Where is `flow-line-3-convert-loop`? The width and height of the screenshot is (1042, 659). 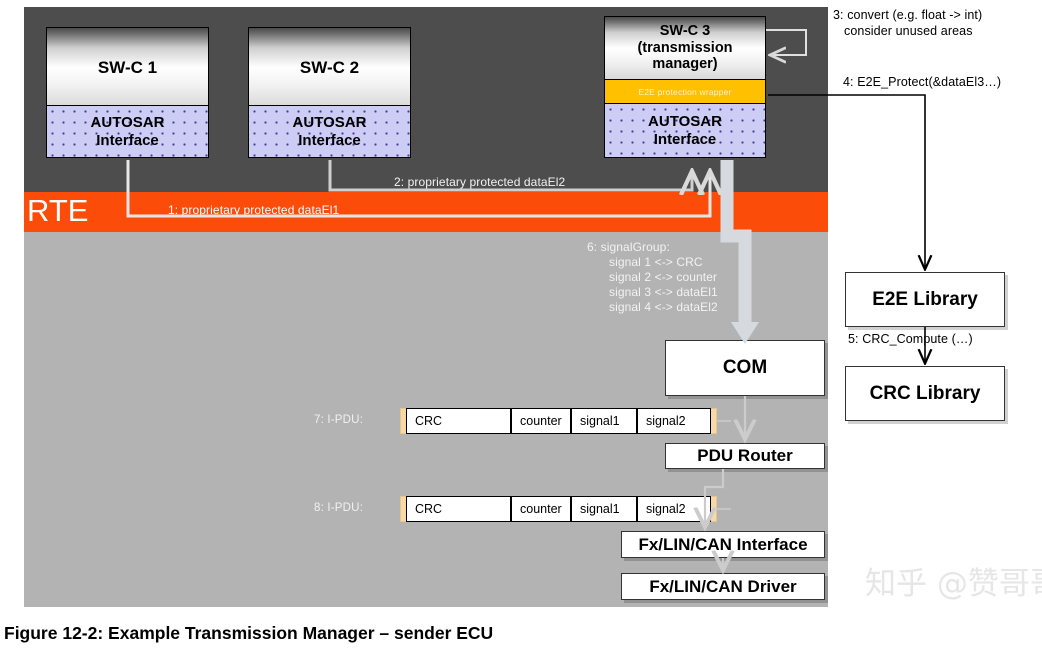 flow-line-3-convert-loop is located at coordinates (786, 42).